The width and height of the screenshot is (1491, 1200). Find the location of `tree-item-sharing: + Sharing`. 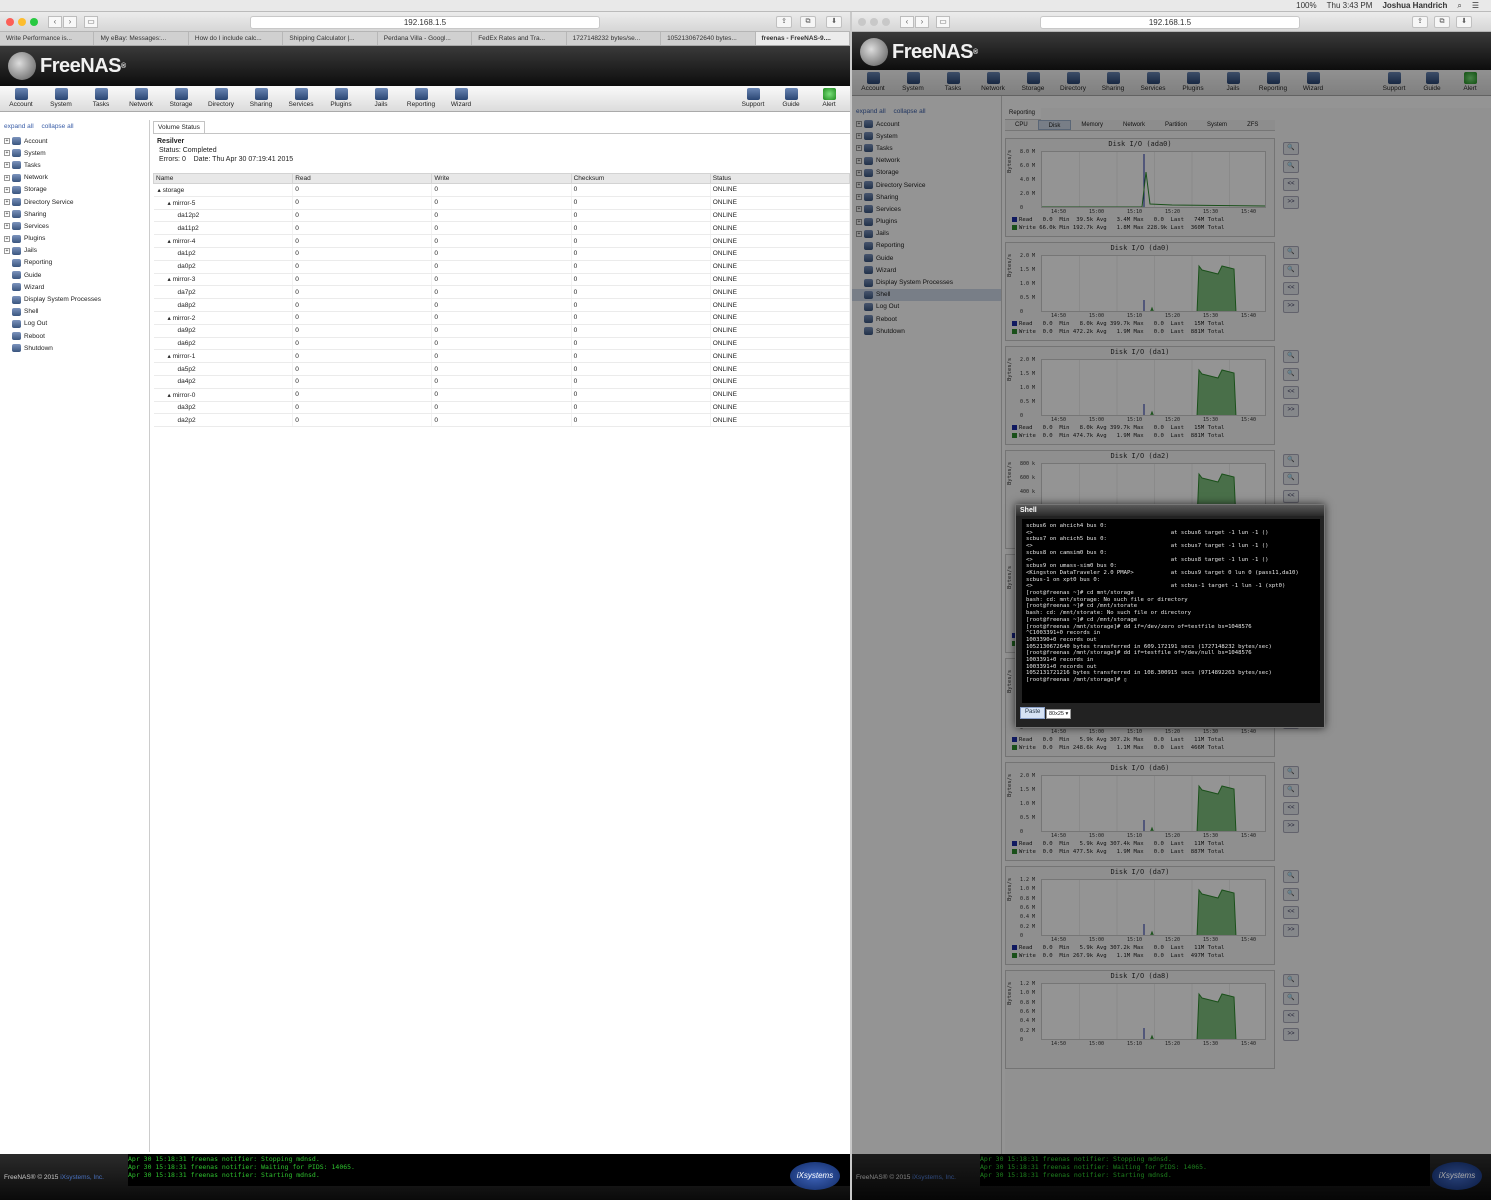

tree-item-sharing: + Sharing is located at coordinates (74, 214).